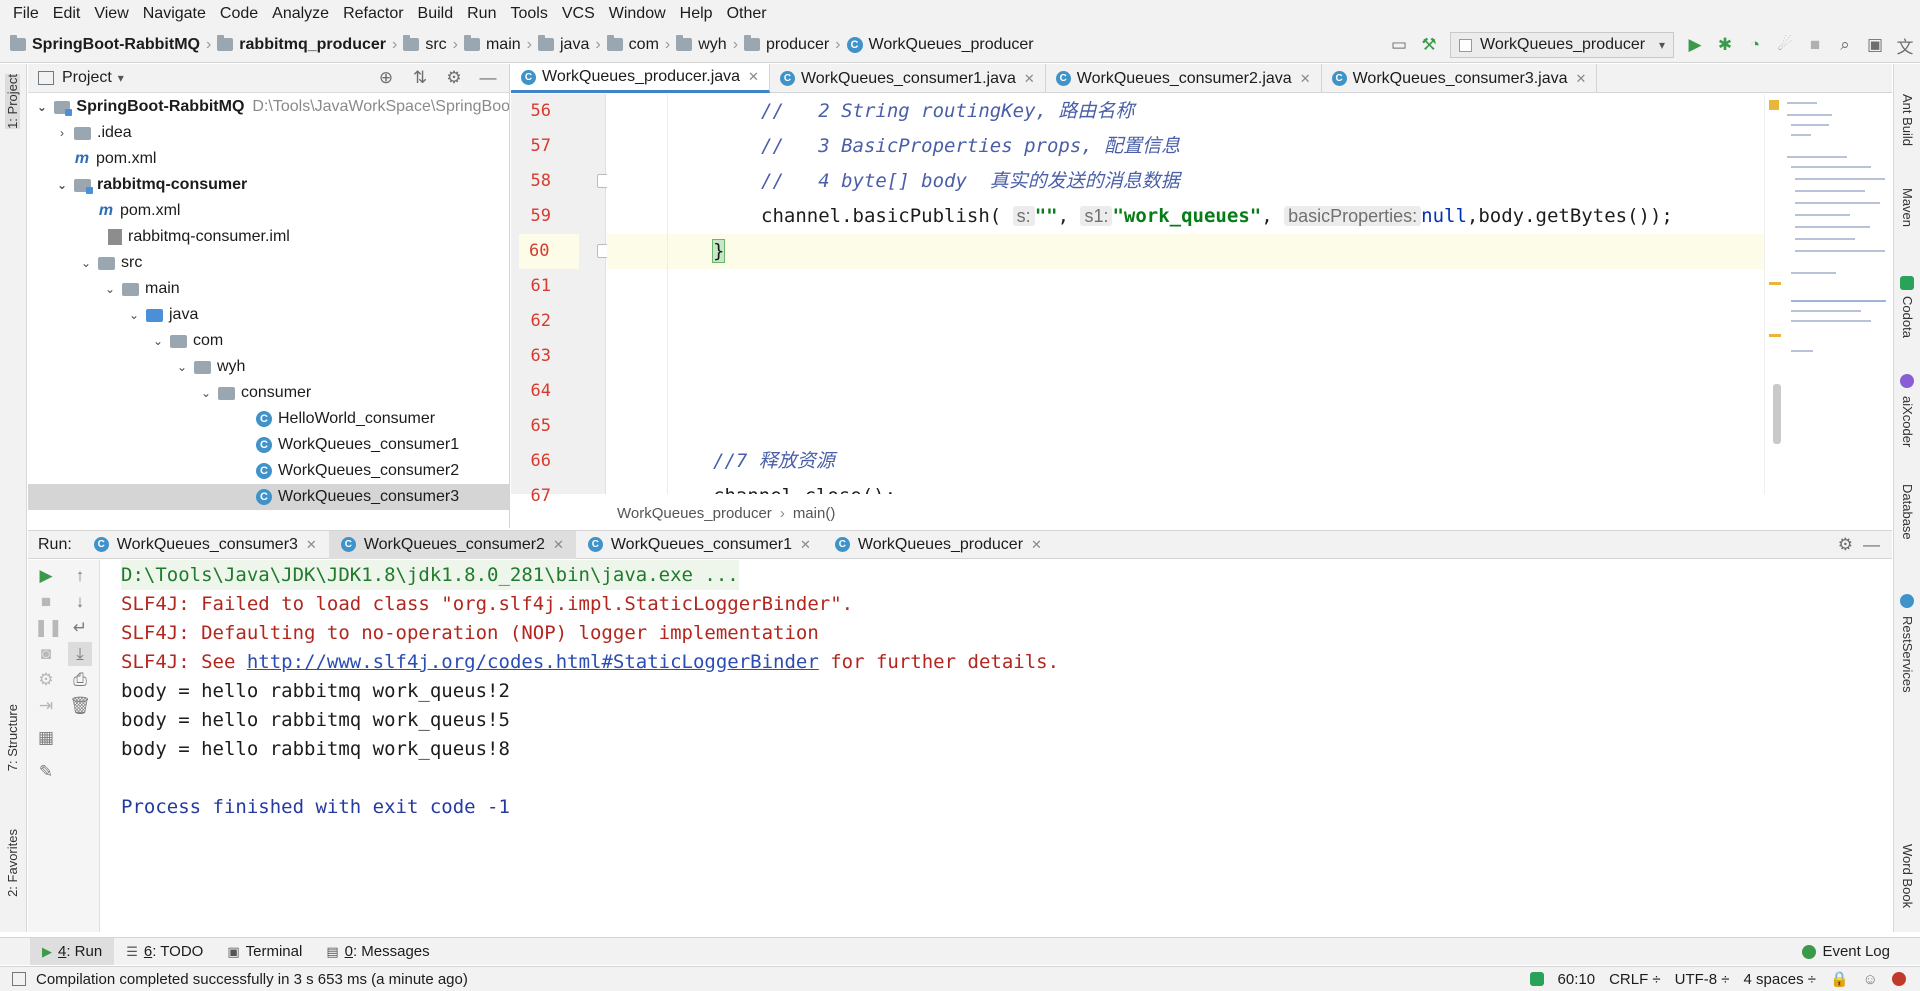 The image size is (1920, 991). Describe the element at coordinates (1184, 78) in the screenshot. I see `editor-tab-consumer2: C WorkQueues_consumer2.java ✕` at that location.